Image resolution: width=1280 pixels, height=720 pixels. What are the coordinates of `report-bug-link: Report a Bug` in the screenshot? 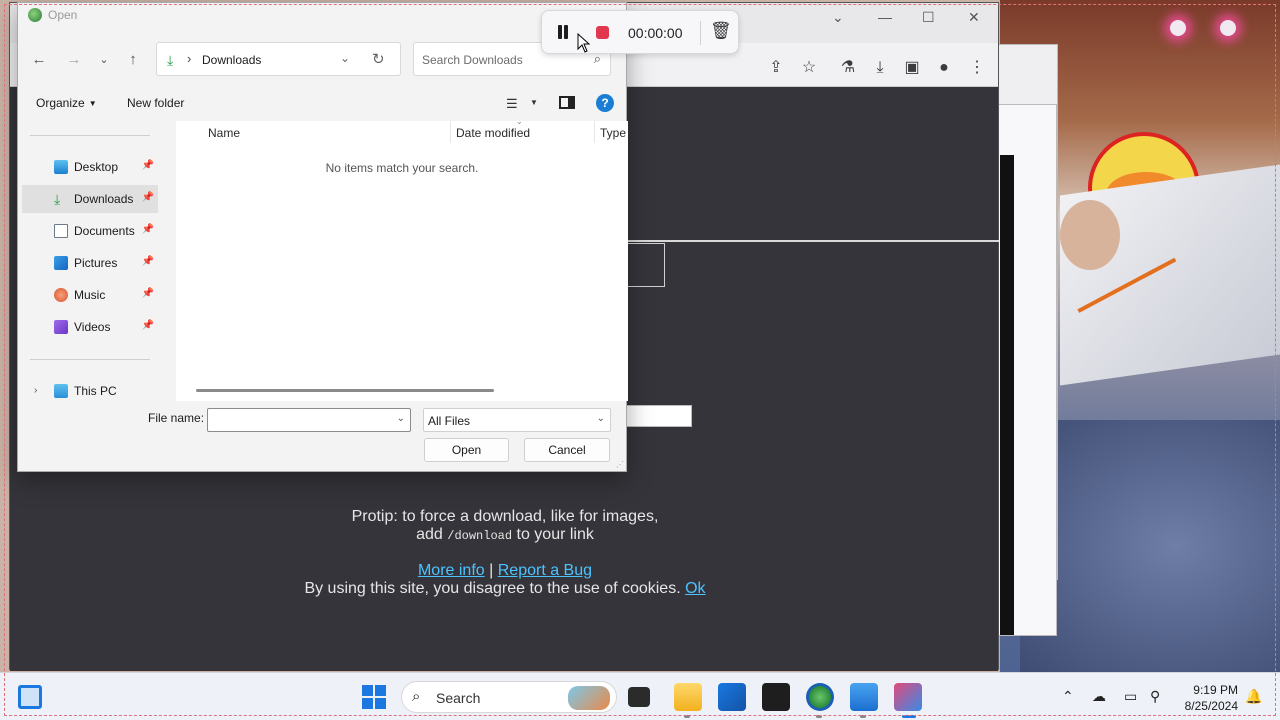 It's located at (545, 570).